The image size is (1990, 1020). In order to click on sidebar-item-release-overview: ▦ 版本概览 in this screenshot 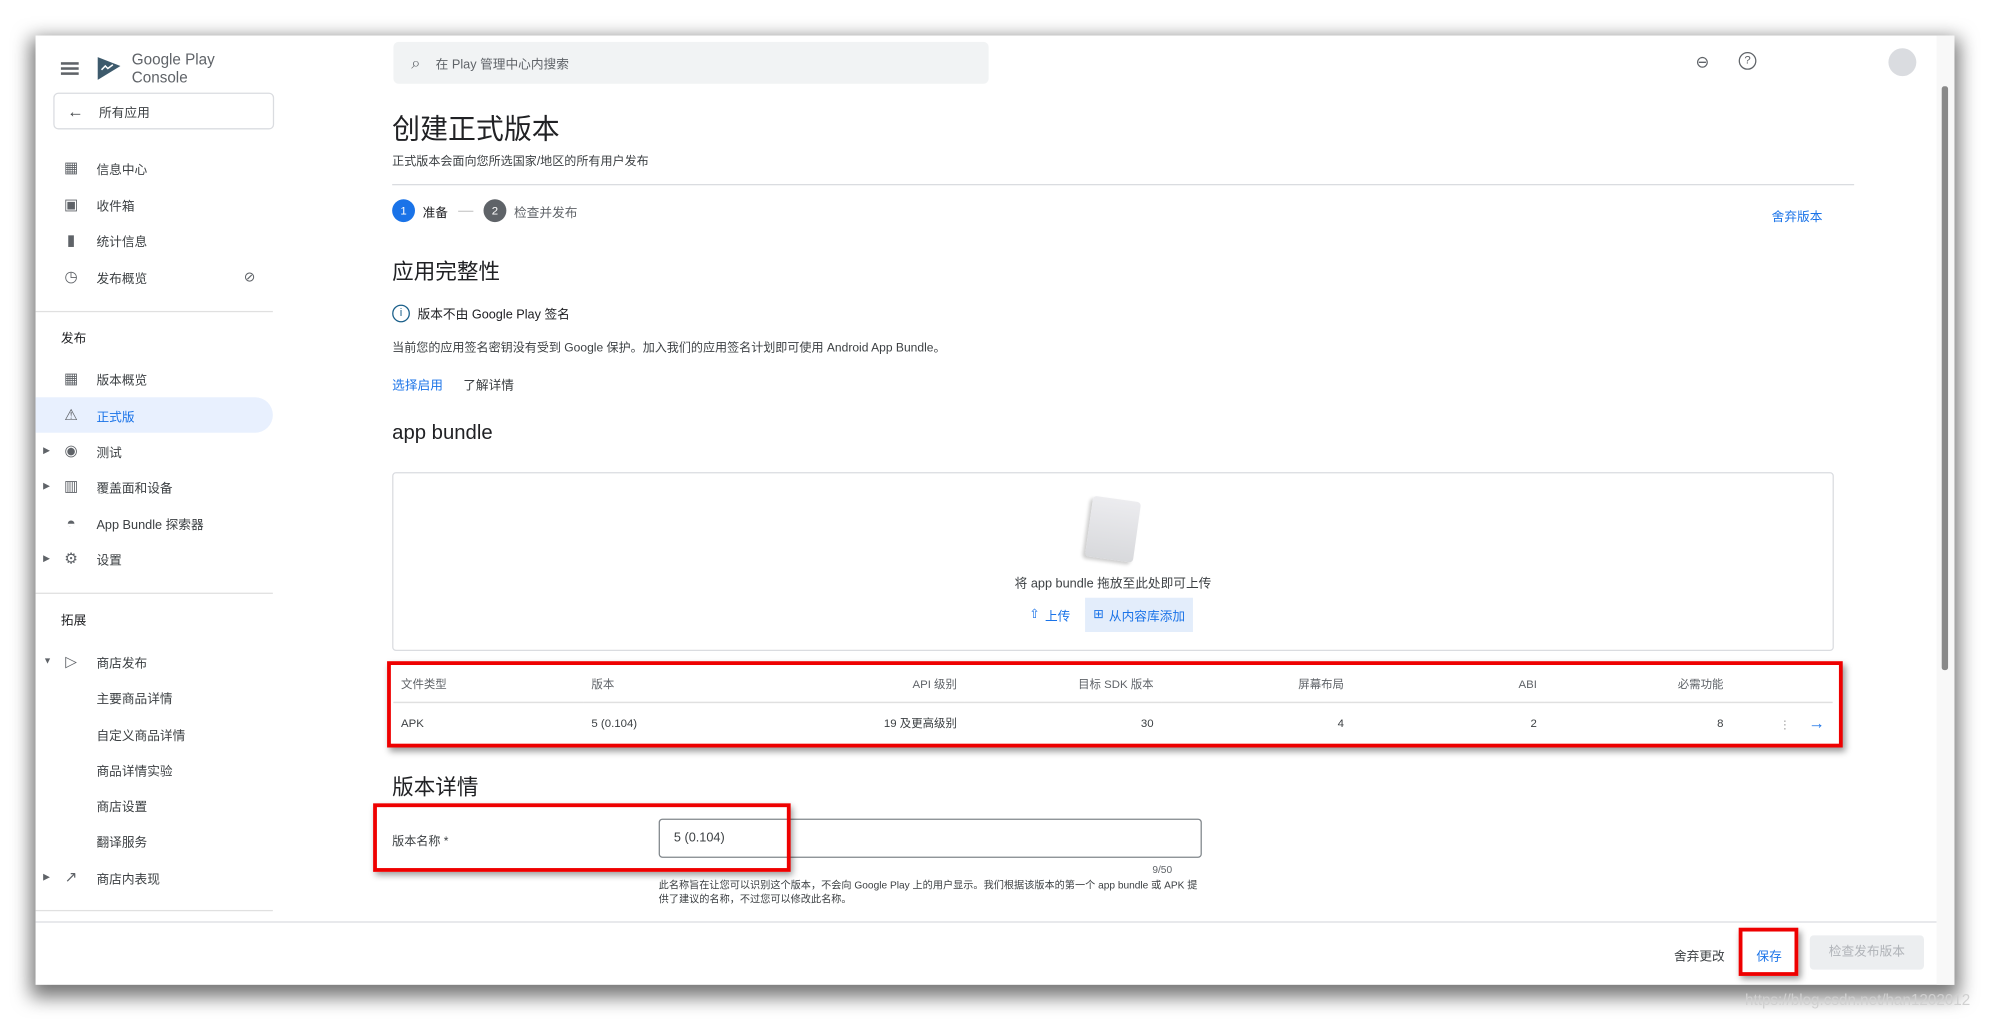, I will do `click(154, 378)`.